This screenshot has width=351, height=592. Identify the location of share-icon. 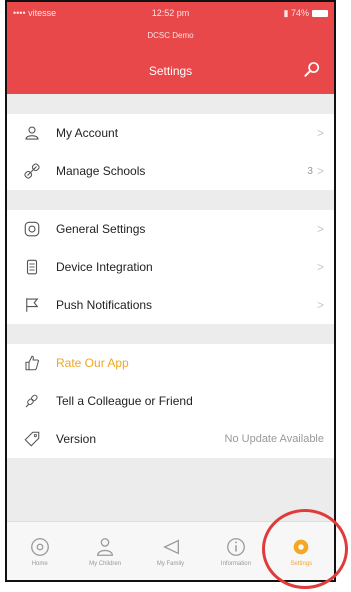
(32, 401).